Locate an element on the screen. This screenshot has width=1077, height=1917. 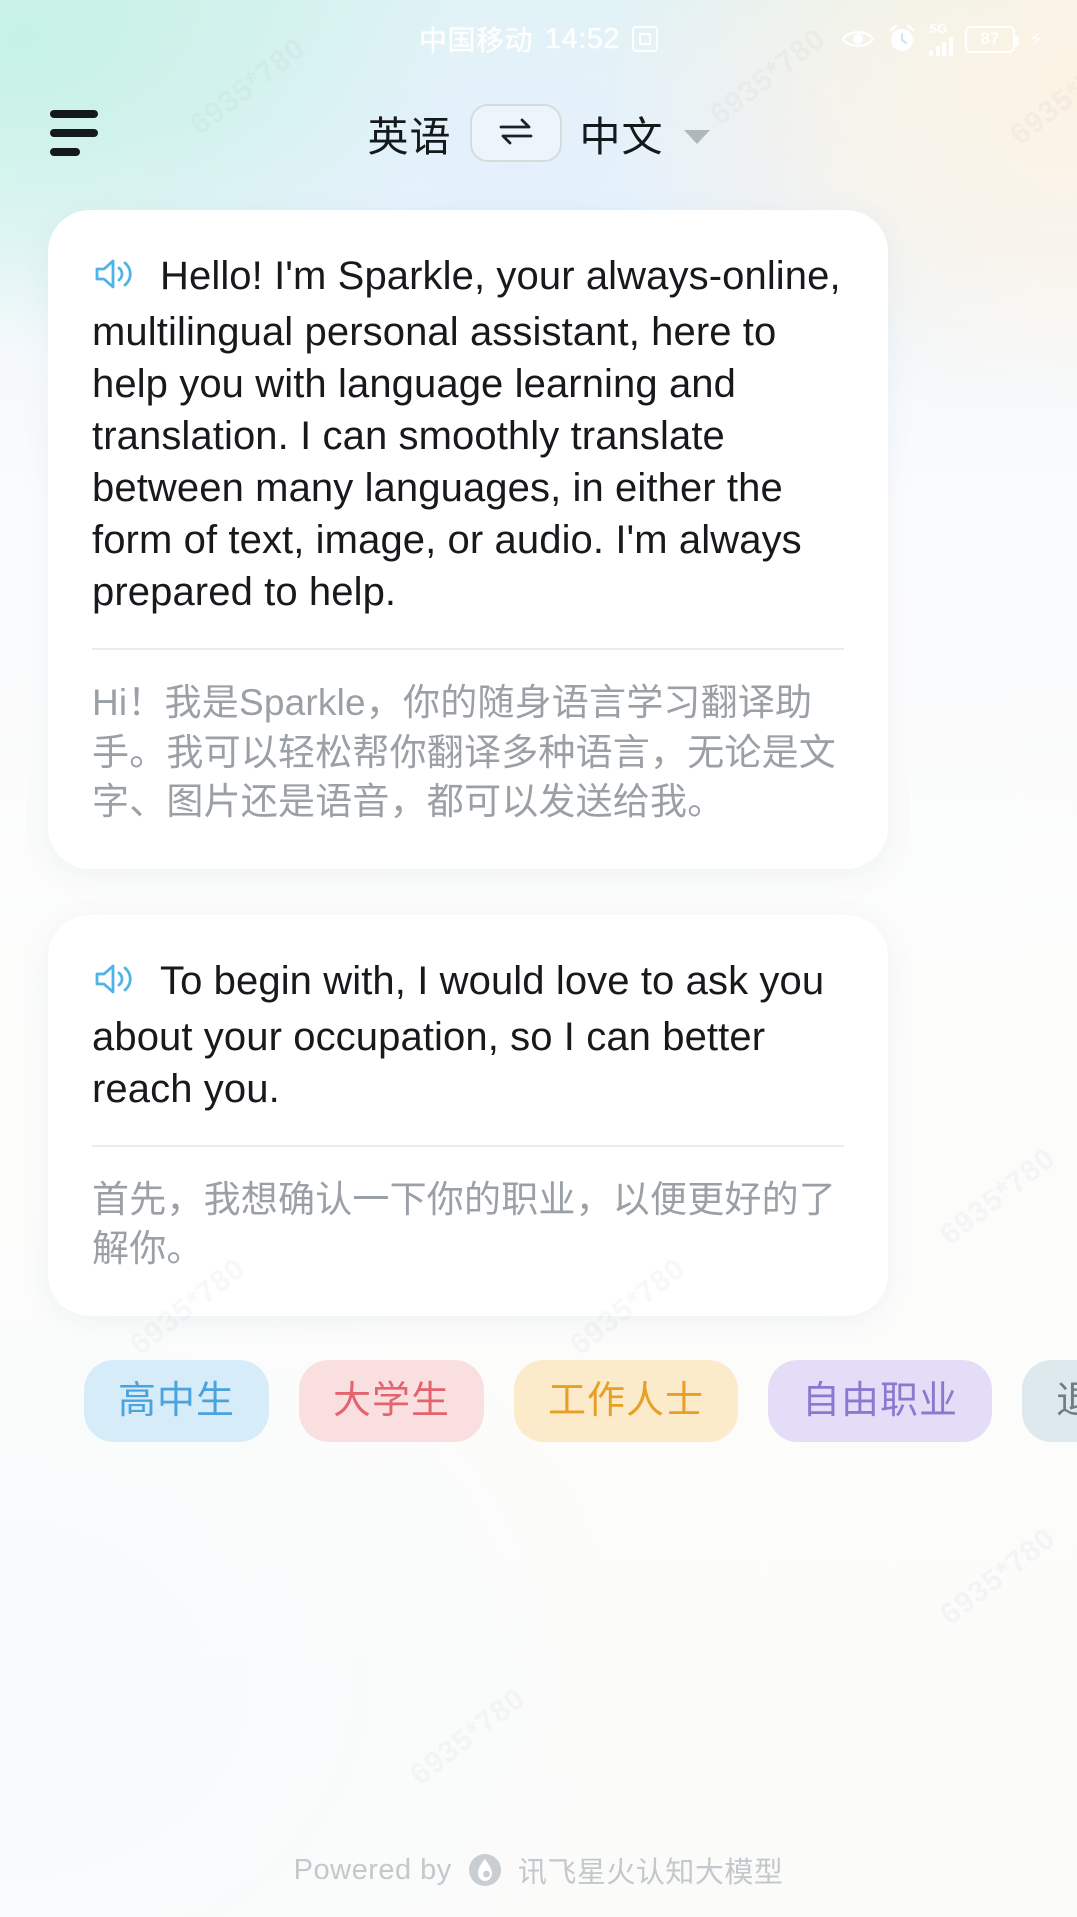
battery-indicator: 87 is located at coordinates (991, 39).